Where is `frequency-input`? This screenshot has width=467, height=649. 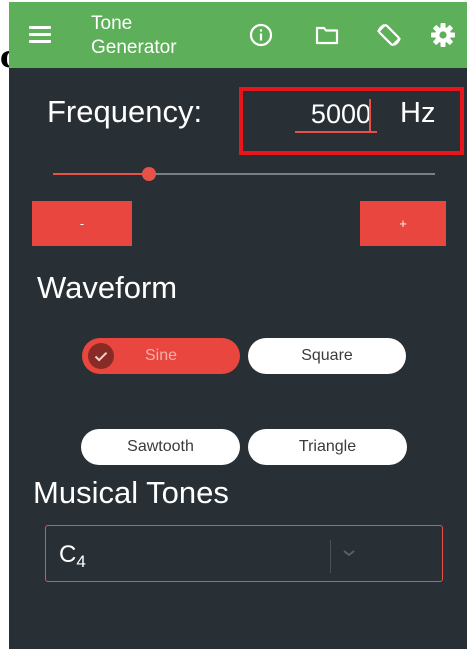
frequency-input is located at coordinates (336, 115).